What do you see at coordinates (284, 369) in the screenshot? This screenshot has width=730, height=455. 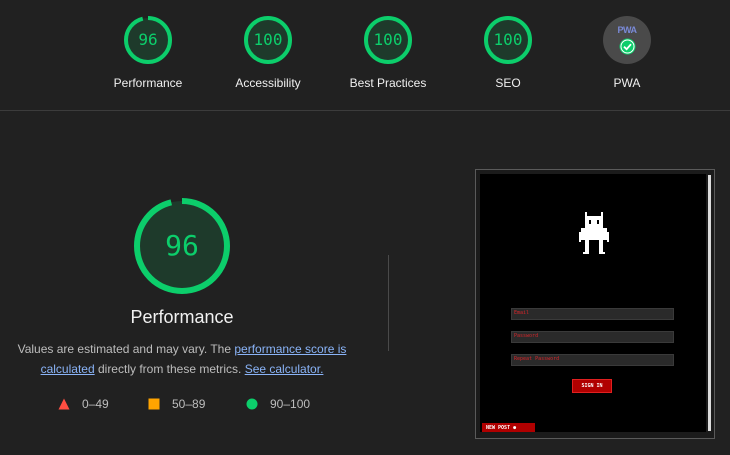 I see `see-calculator-link: See calculator.` at bounding box center [284, 369].